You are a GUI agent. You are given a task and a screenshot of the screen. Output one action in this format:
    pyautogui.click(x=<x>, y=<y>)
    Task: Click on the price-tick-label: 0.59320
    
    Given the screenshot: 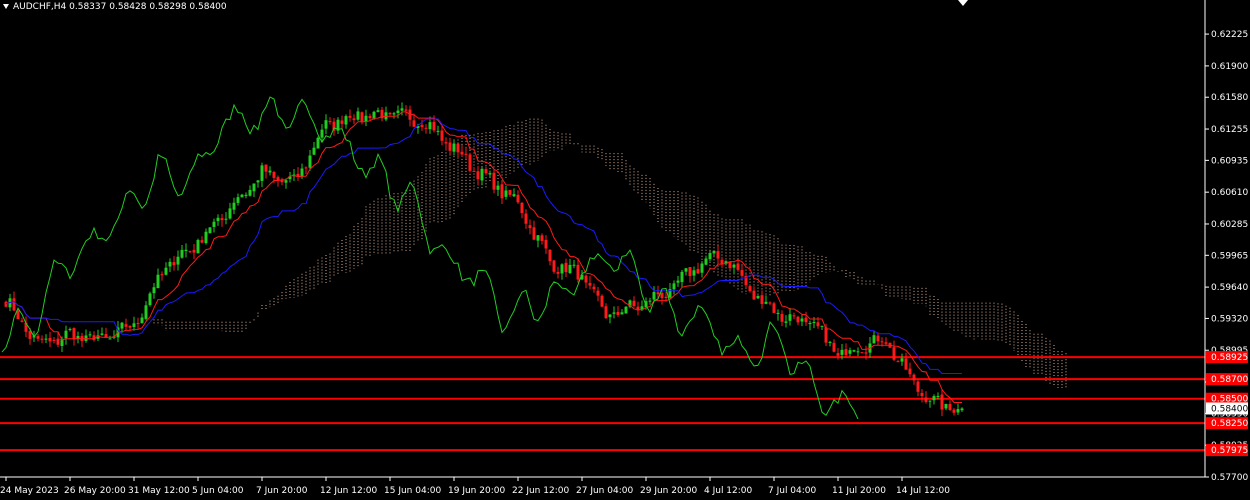 What is the action you would take?
    pyautogui.click(x=1229, y=319)
    